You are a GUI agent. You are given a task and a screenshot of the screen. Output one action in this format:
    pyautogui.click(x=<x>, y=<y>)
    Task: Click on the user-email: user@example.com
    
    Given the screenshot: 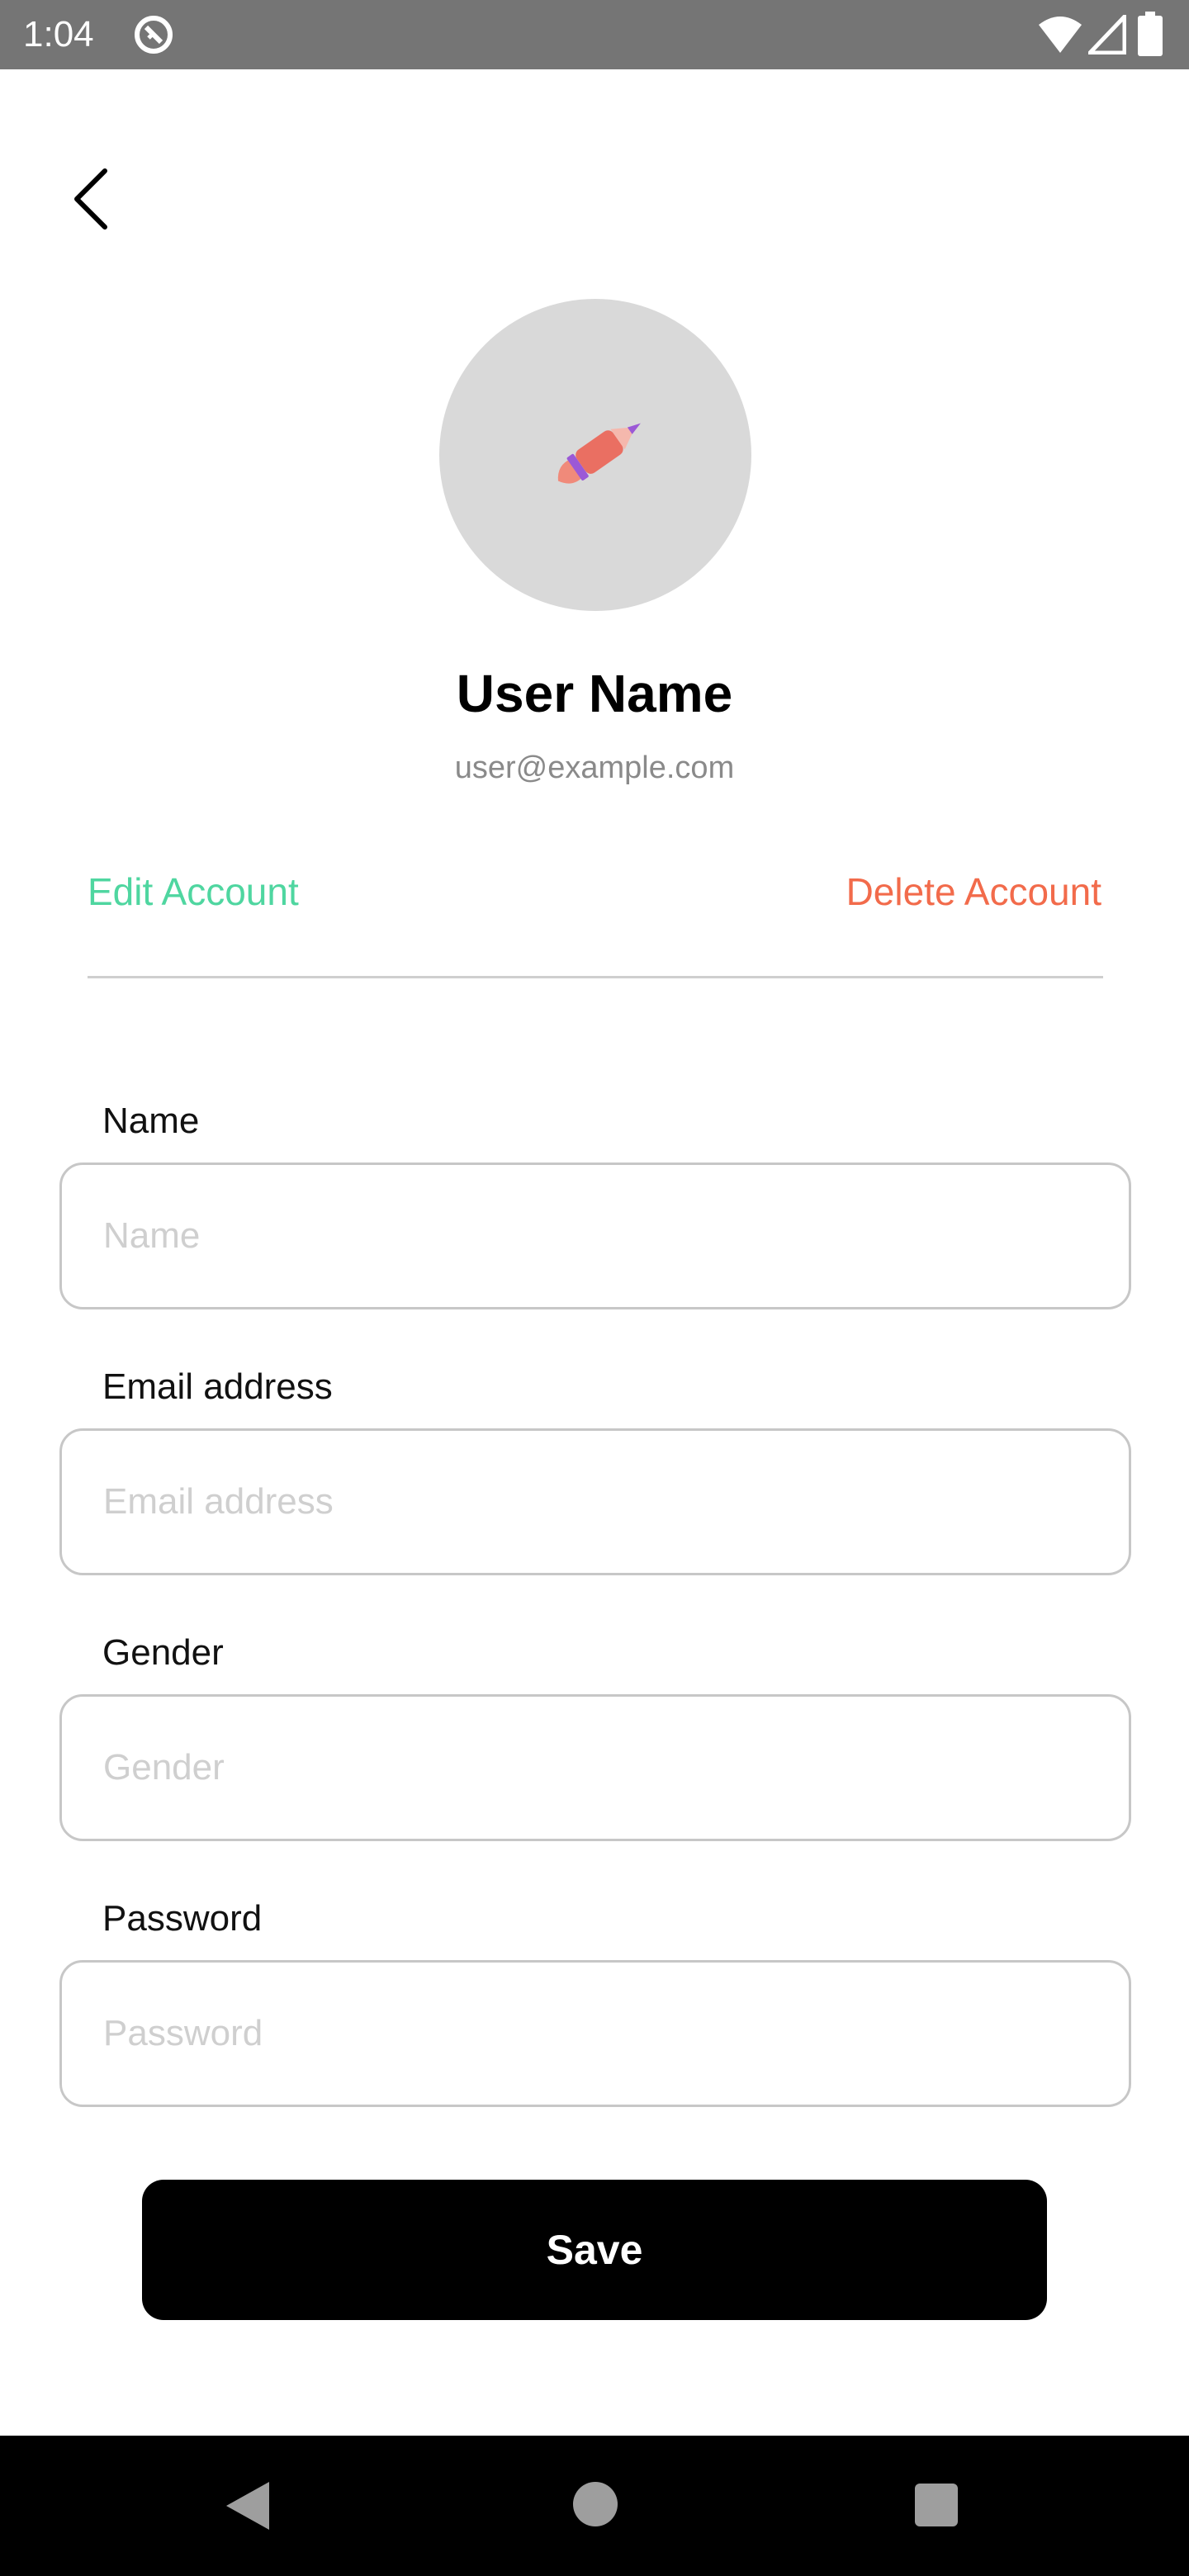 What is the action you would take?
    pyautogui.click(x=594, y=768)
    